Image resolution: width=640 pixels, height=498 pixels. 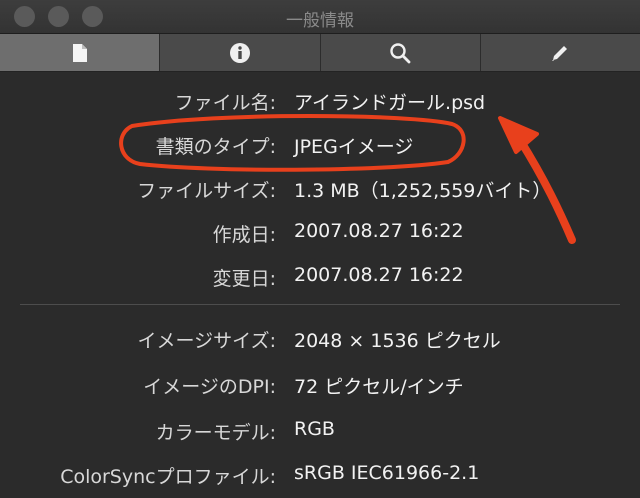 I want to click on title-bar: 一般情報, so click(x=320, y=17).